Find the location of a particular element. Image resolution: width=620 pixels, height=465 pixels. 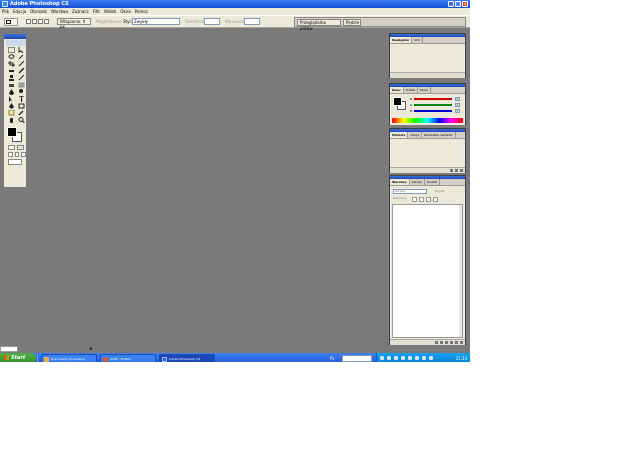

menu-file: Plik is located at coordinates (5, 11).